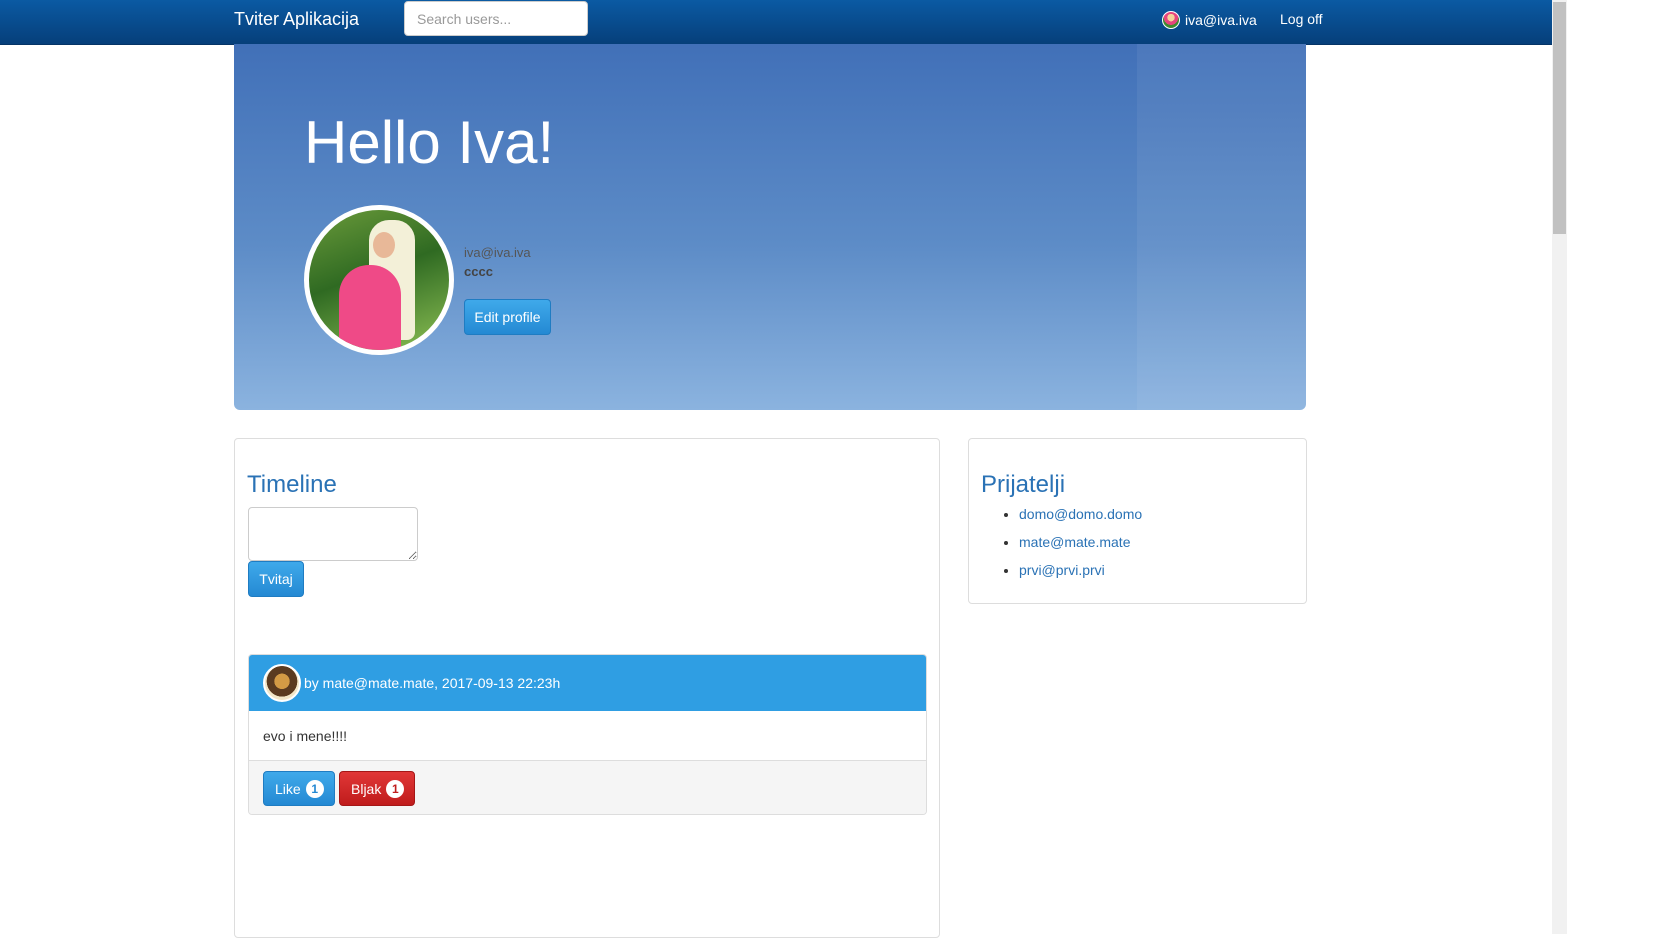  Describe the element at coordinates (276, 579) in the screenshot. I see `tweet-button: Tvitaj` at that location.